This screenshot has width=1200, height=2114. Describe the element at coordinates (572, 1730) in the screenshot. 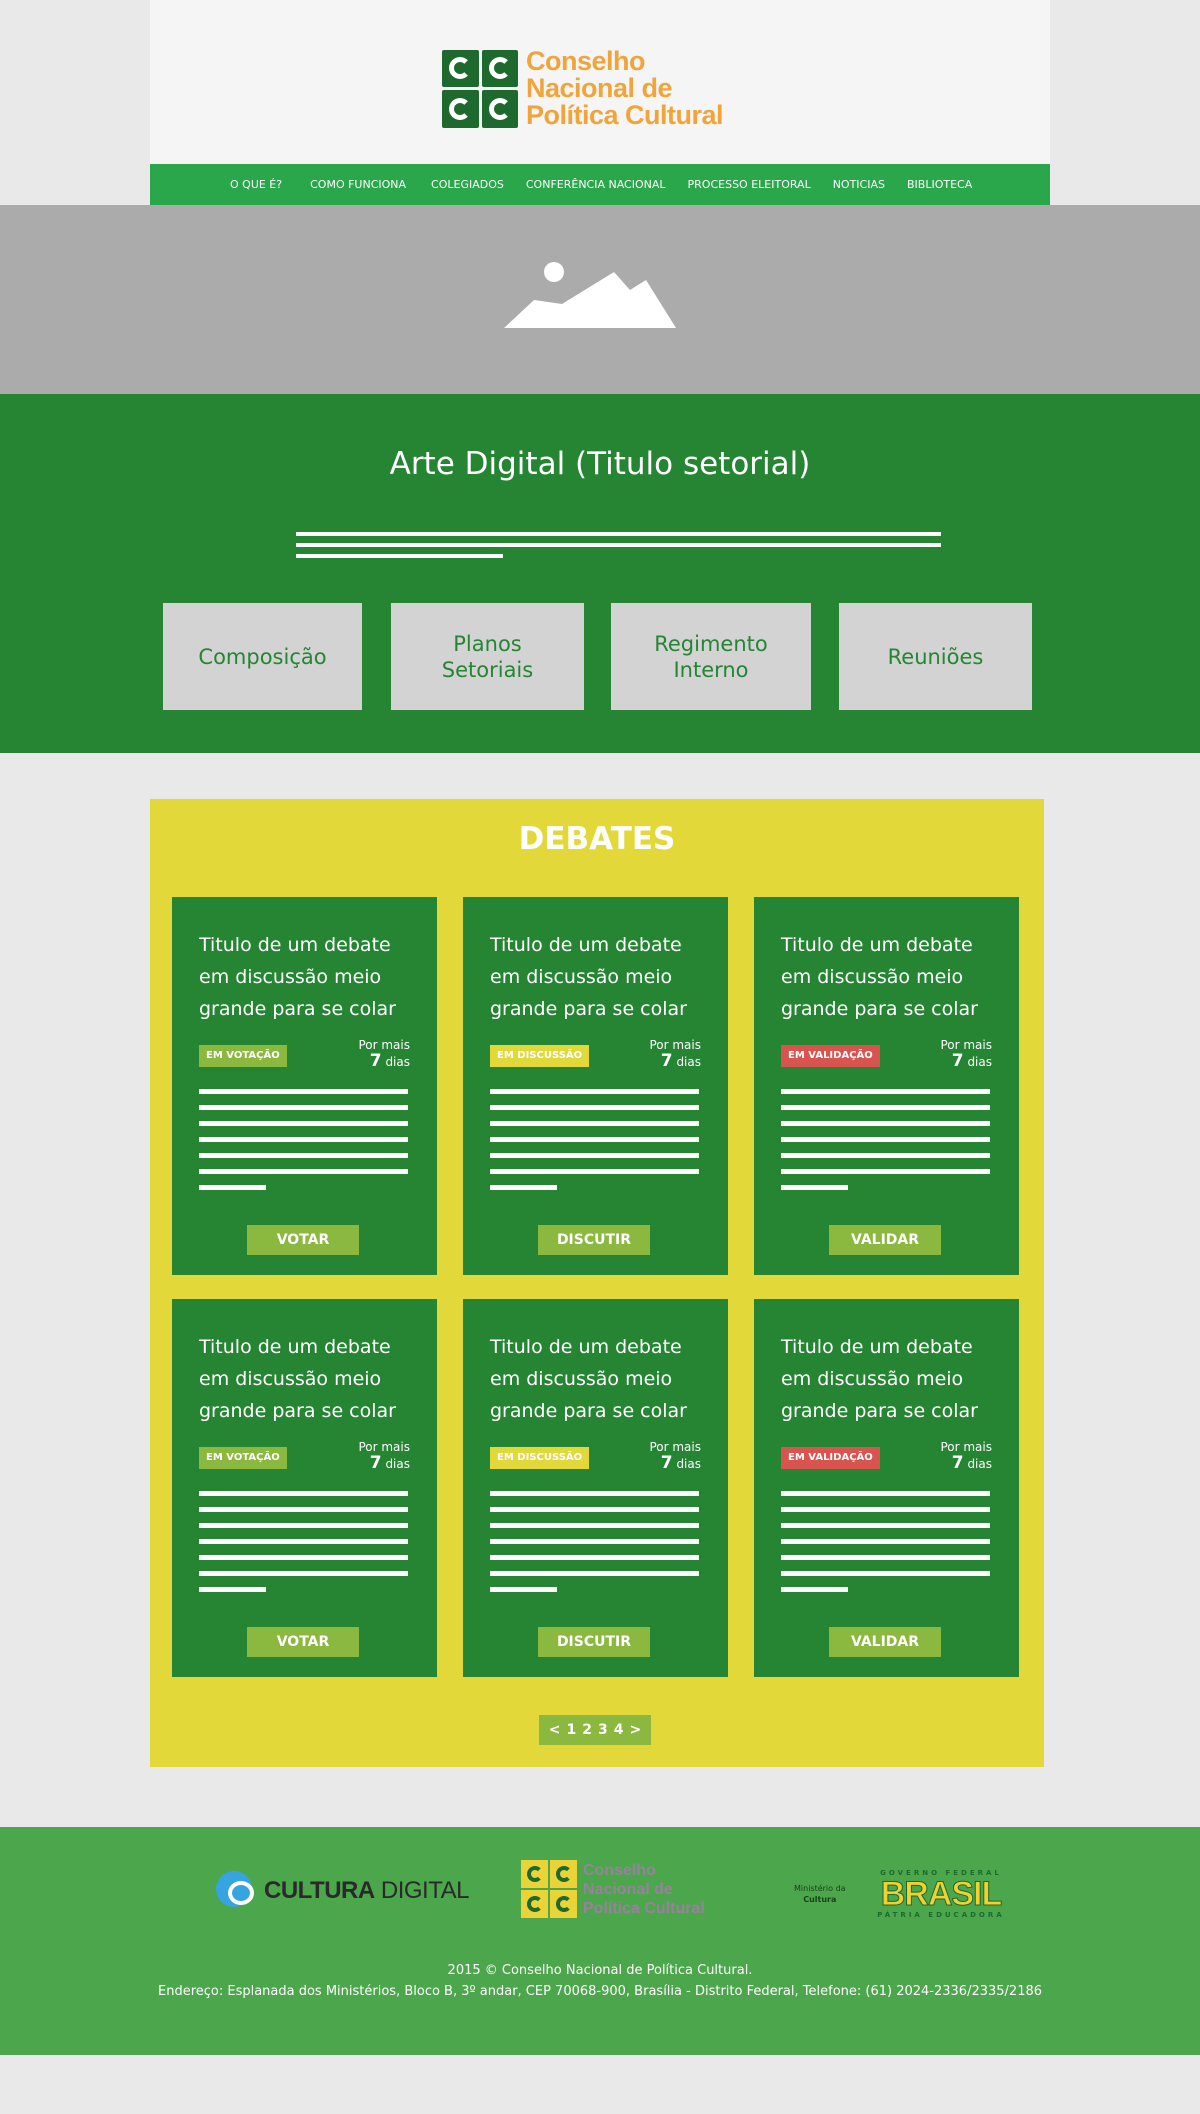

I see `pagination-page-1: 1` at that location.